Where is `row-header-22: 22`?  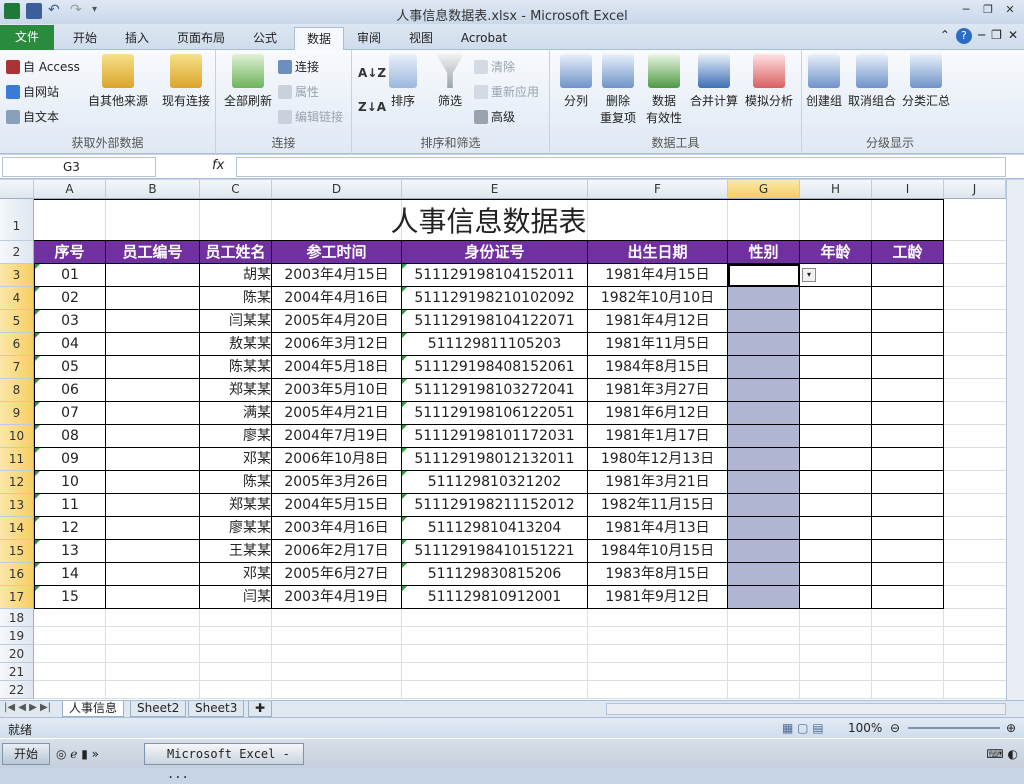
row-header-22: 22 is located at coordinates (17, 690).